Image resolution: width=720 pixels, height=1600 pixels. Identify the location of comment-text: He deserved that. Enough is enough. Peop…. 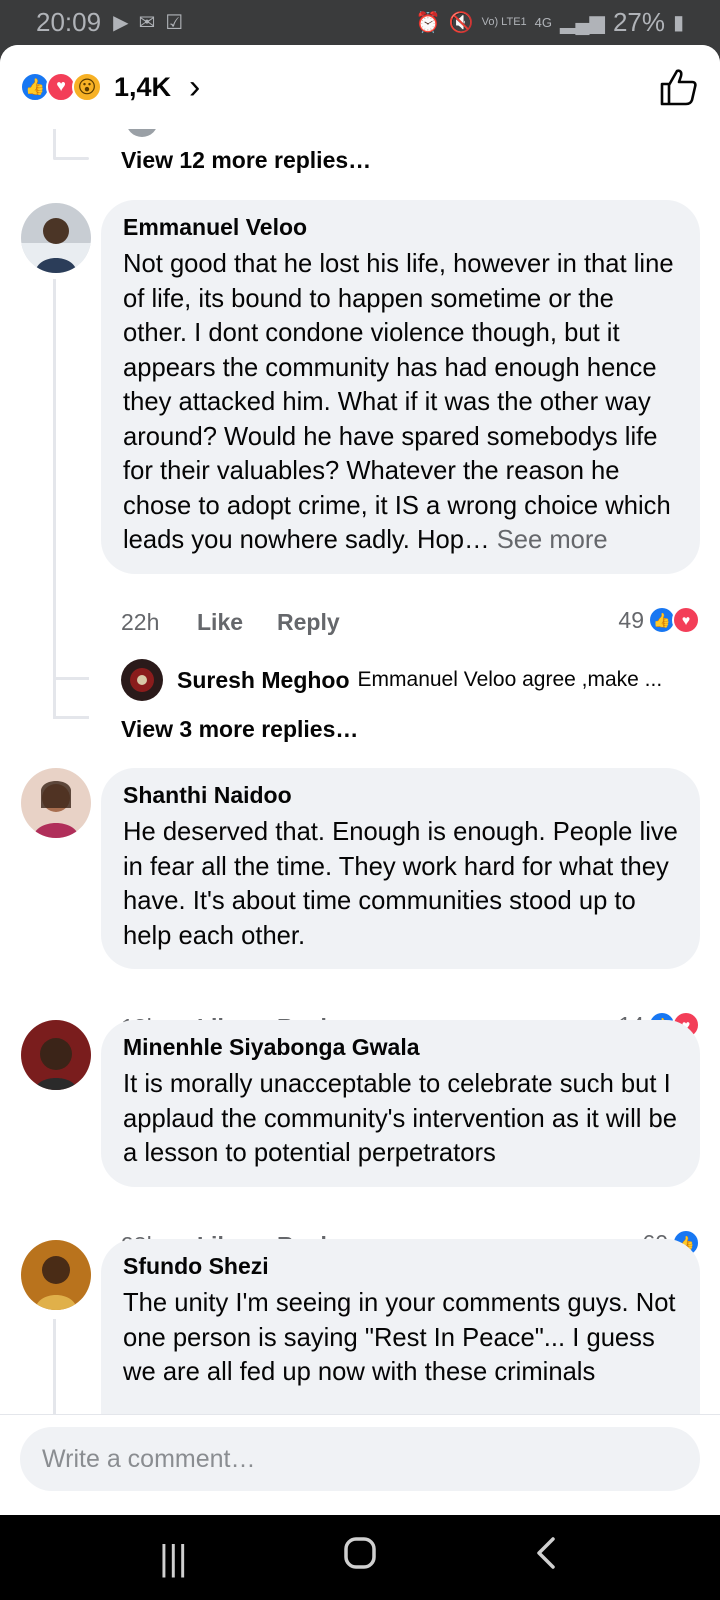
(400, 884).